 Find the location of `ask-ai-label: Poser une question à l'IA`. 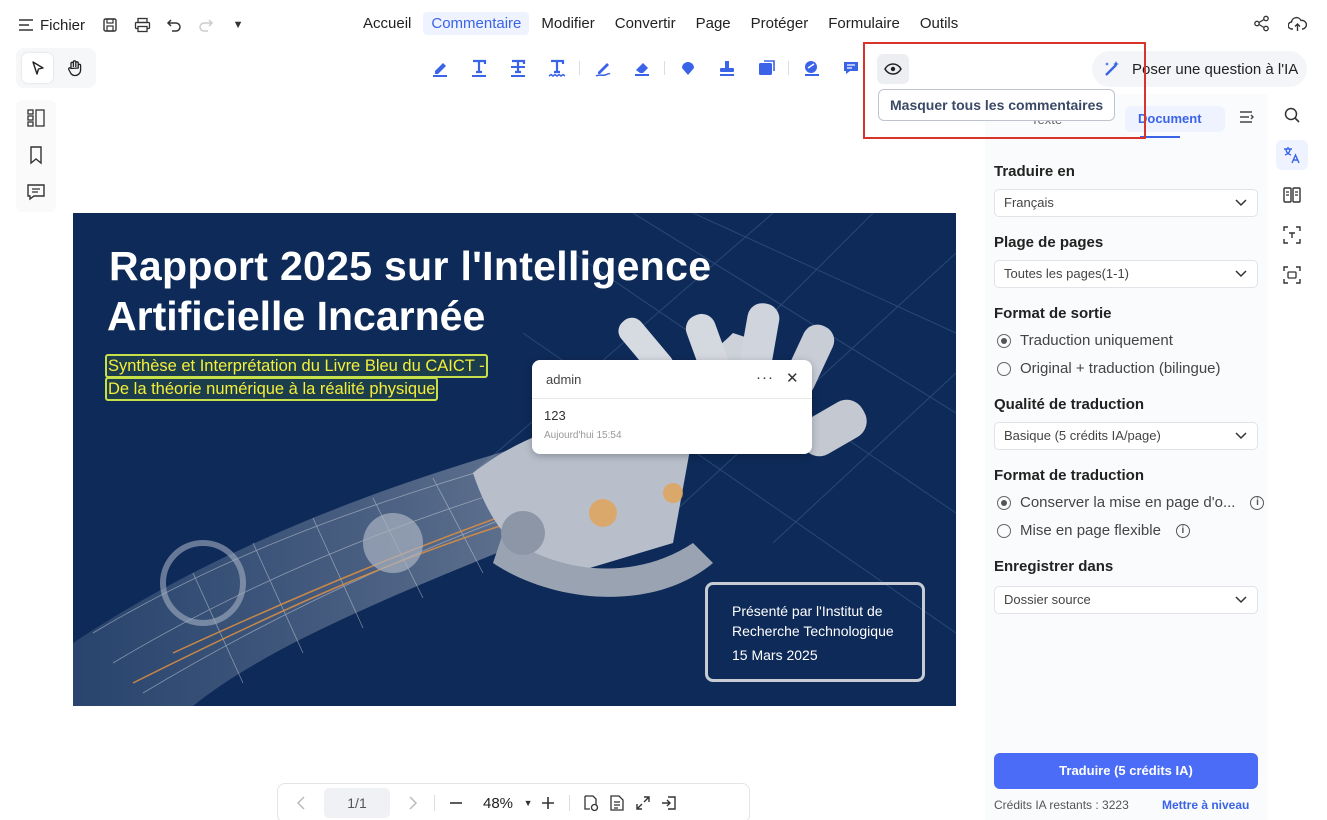

ask-ai-label: Poser une question à l'IA is located at coordinates (1215, 69).